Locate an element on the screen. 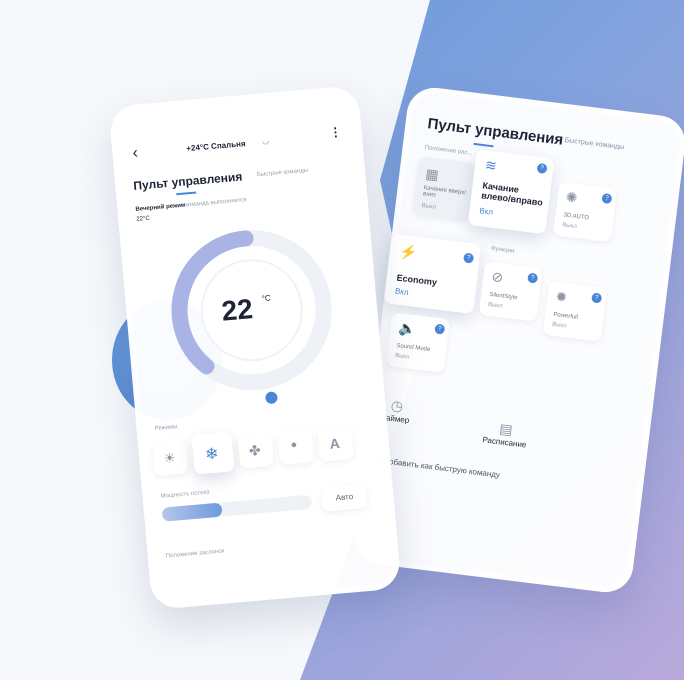 This screenshot has width=684, height=680. sun-icon: ☀ is located at coordinates (169, 458).